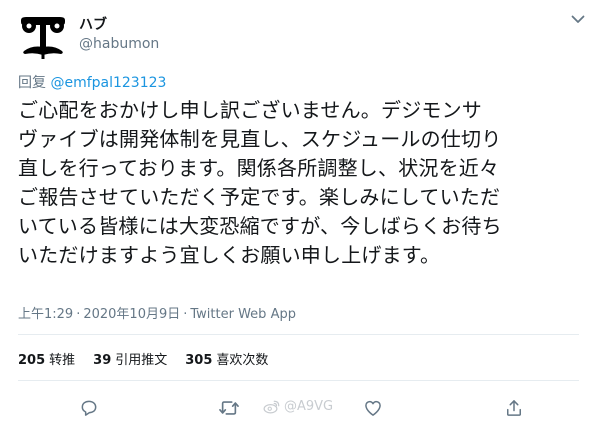 This screenshot has height=431, width=597. What do you see at coordinates (259, 168) in the screenshot?
I see `tweet-text-line: 直しを行っております。関係各所調整し、状況を近々` at bounding box center [259, 168].